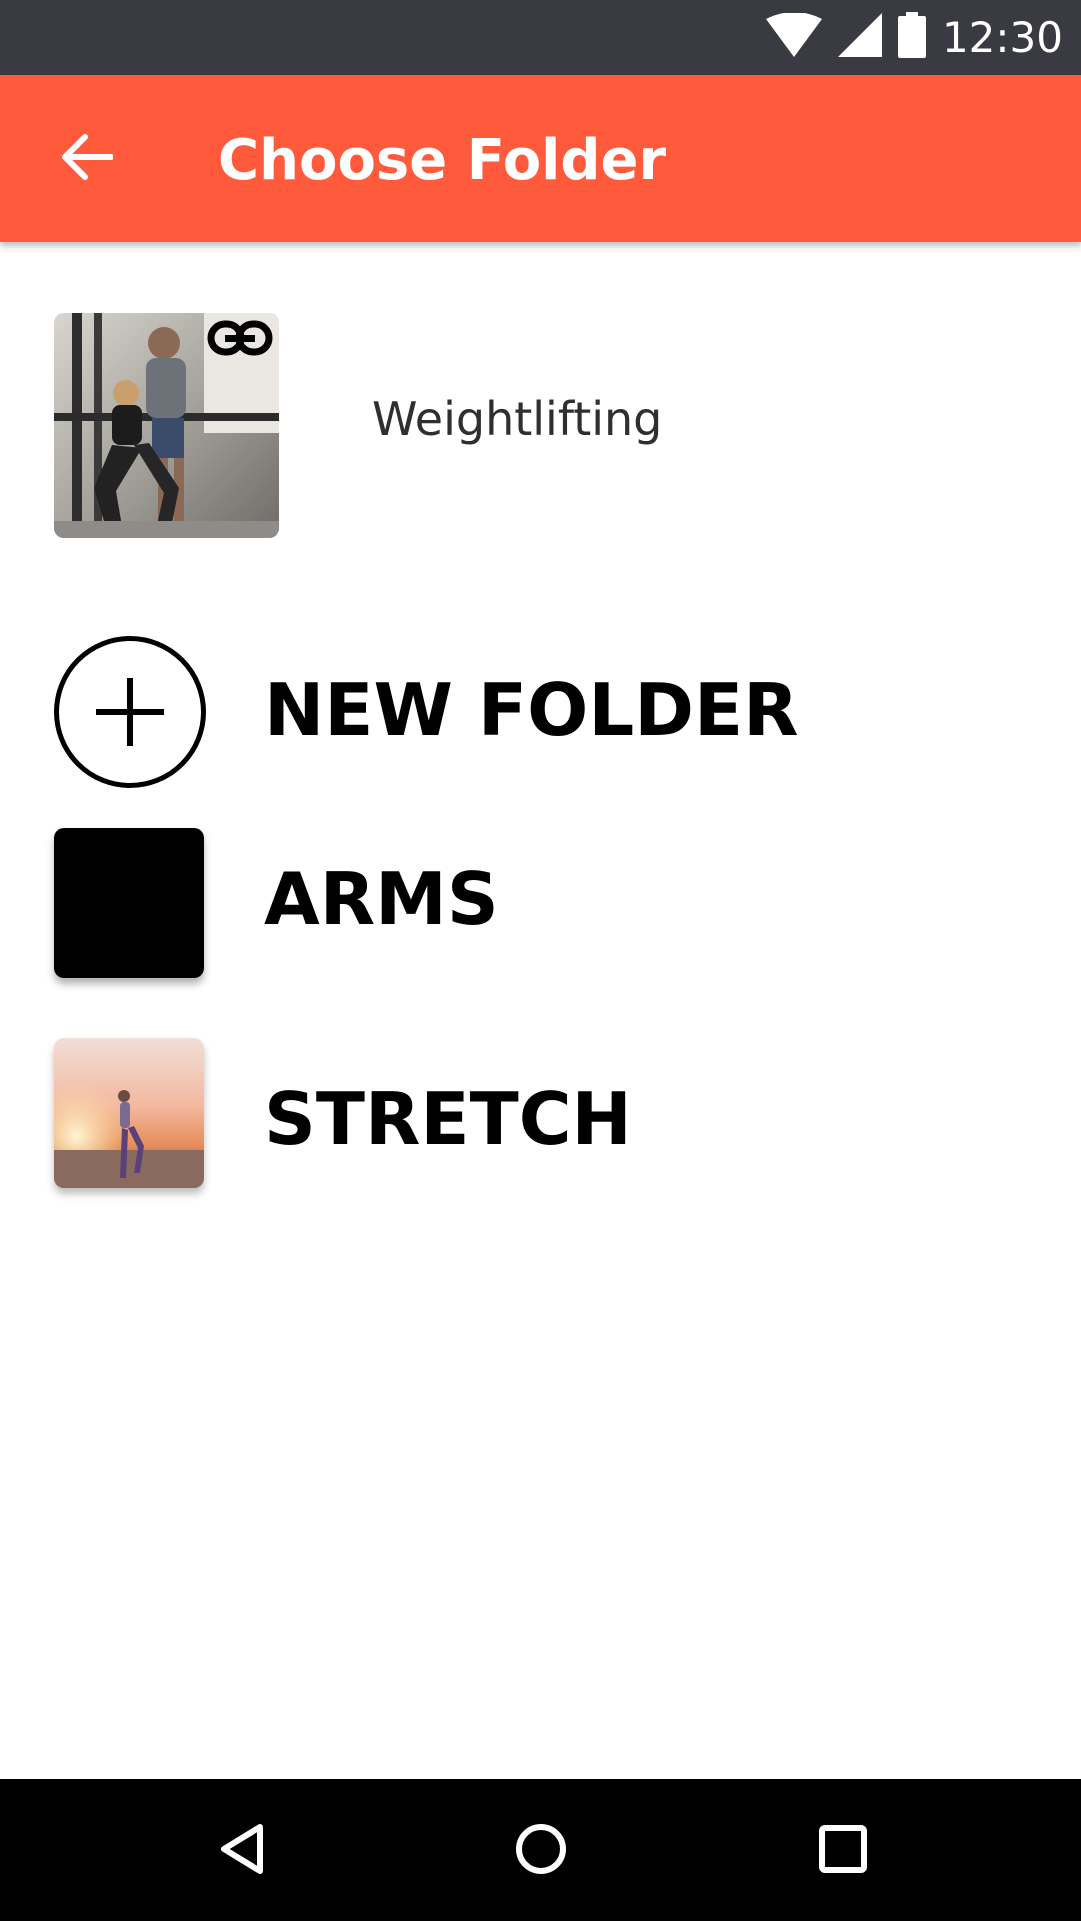  What do you see at coordinates (859, 37) in the screenshot?
I see `cellular-signal-icon` at bounding box center [859, 37].